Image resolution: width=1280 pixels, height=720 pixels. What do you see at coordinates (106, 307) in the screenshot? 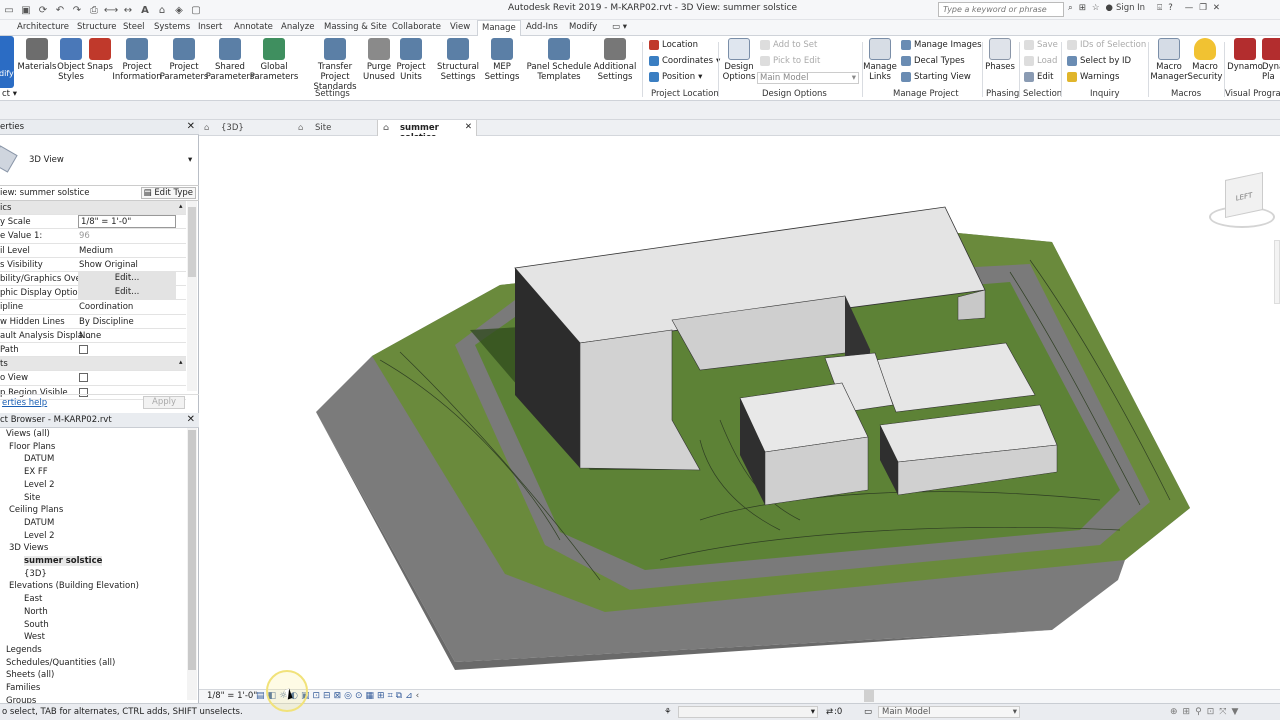
I see `property-value: Coordination` at bounding box center [106, 307].